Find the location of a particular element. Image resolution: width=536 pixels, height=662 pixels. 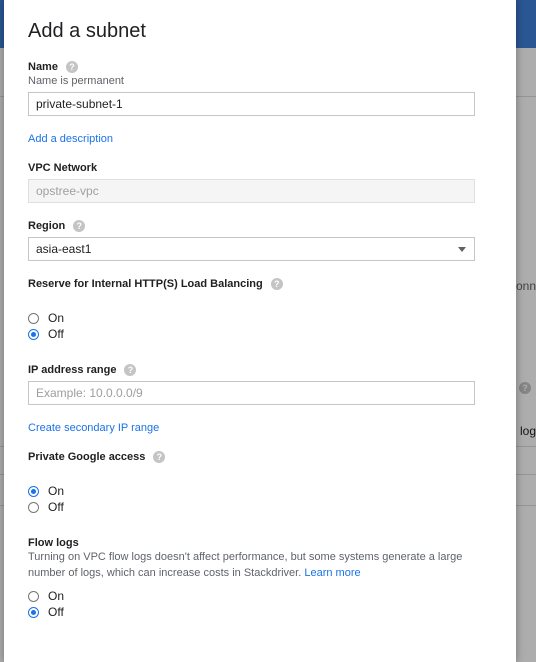

region-label-text: Region is located at coordinates (47, 226).